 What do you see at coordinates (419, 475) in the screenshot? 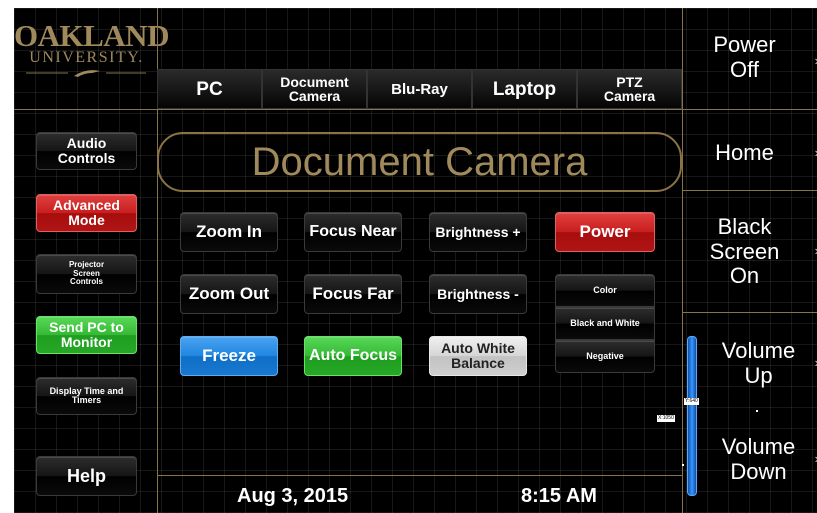
I see `footer-divider` at bounding box center [419, 475].